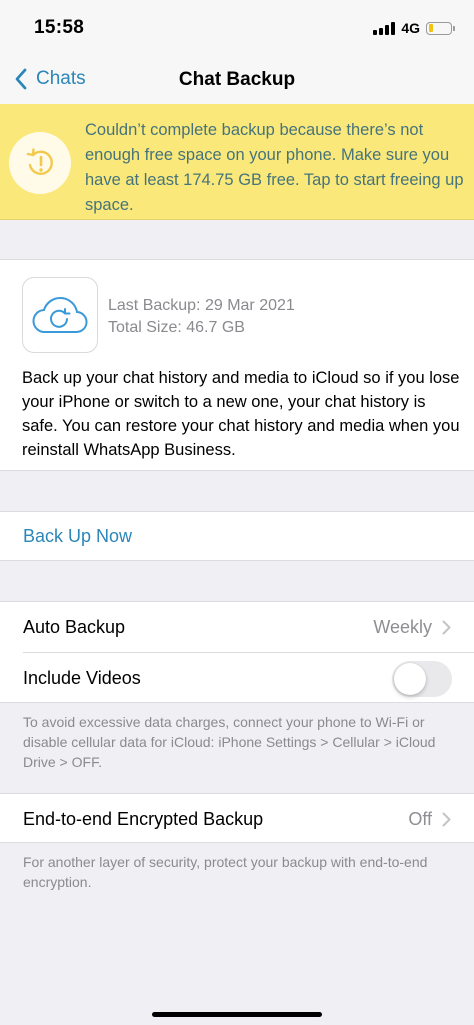 Image resolution: width=474 pixels, height=1025 pixels. What do you see at coordinates (176, 327) in the screenshot?
I see `total-size-text: Total Size: 46.7 GB` at bounding box center [176, 327].